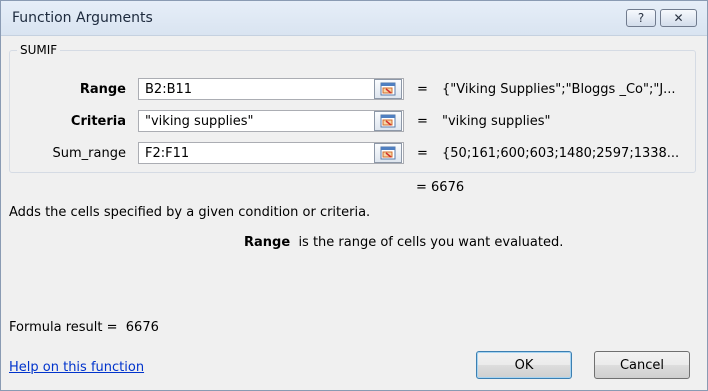  I want to click on function-name: SUMIF, so click(39, 50).